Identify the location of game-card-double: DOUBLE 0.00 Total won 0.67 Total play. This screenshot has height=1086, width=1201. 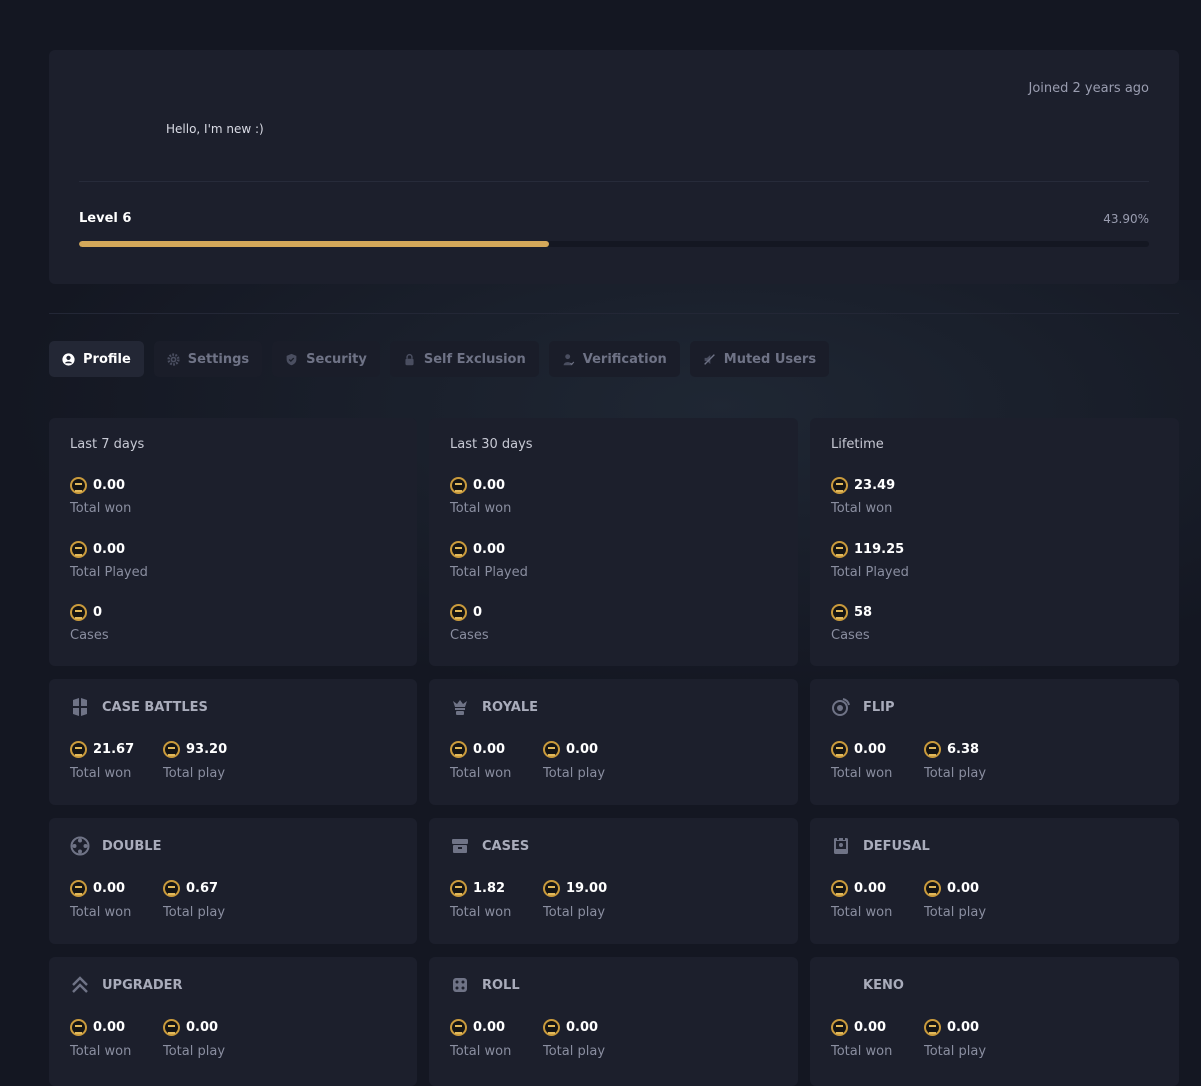
(233, 881).